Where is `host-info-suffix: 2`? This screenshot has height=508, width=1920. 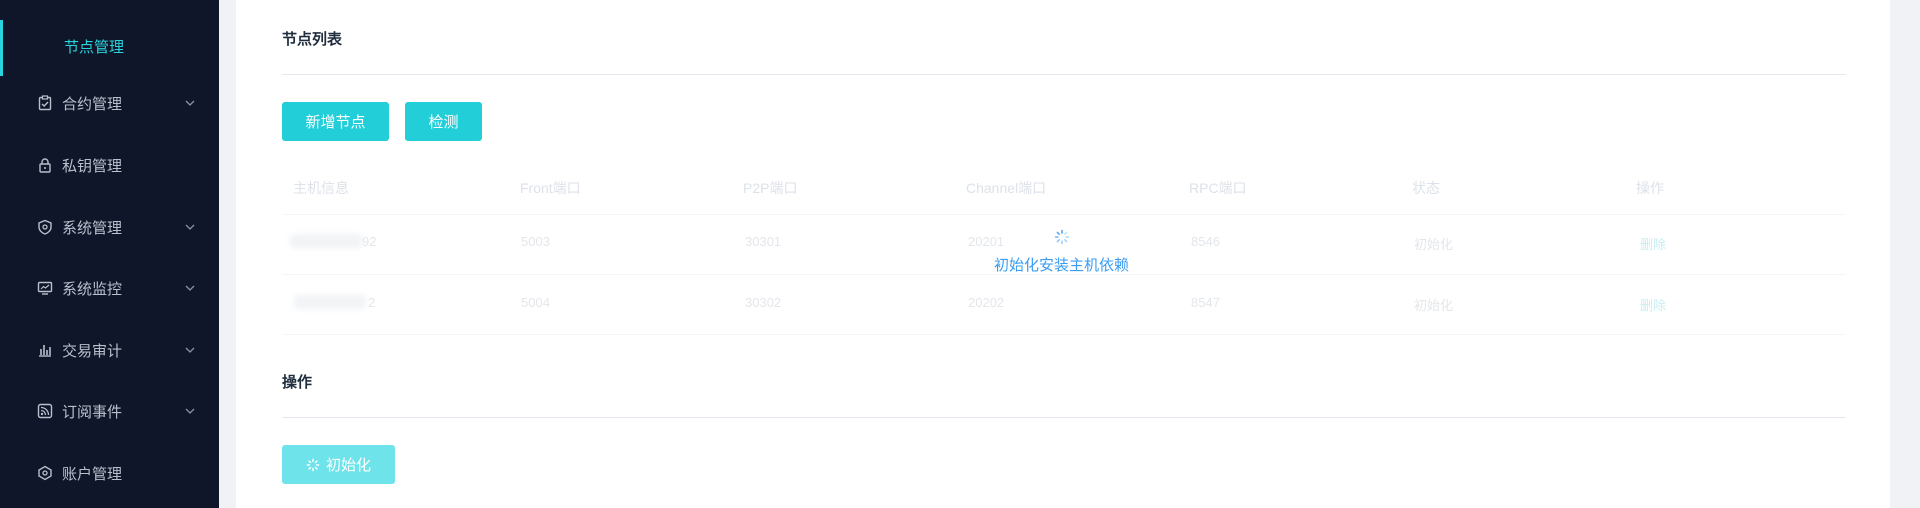 host-info-suffix: 2 is located at coordinates (372, 302).